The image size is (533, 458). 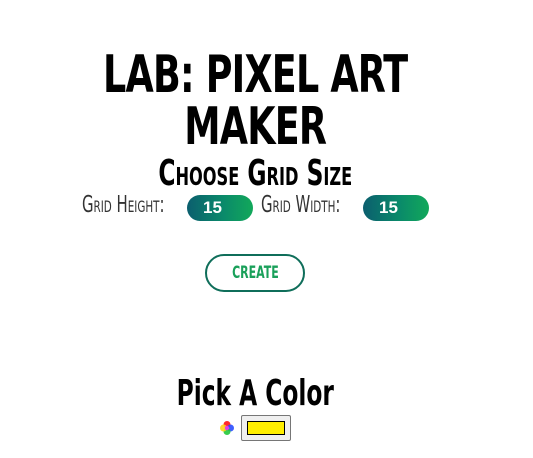 What do you see at coordinates (396, 208) in the screenshot?
I see `grid-width-input` at bounding box center [396, 208].